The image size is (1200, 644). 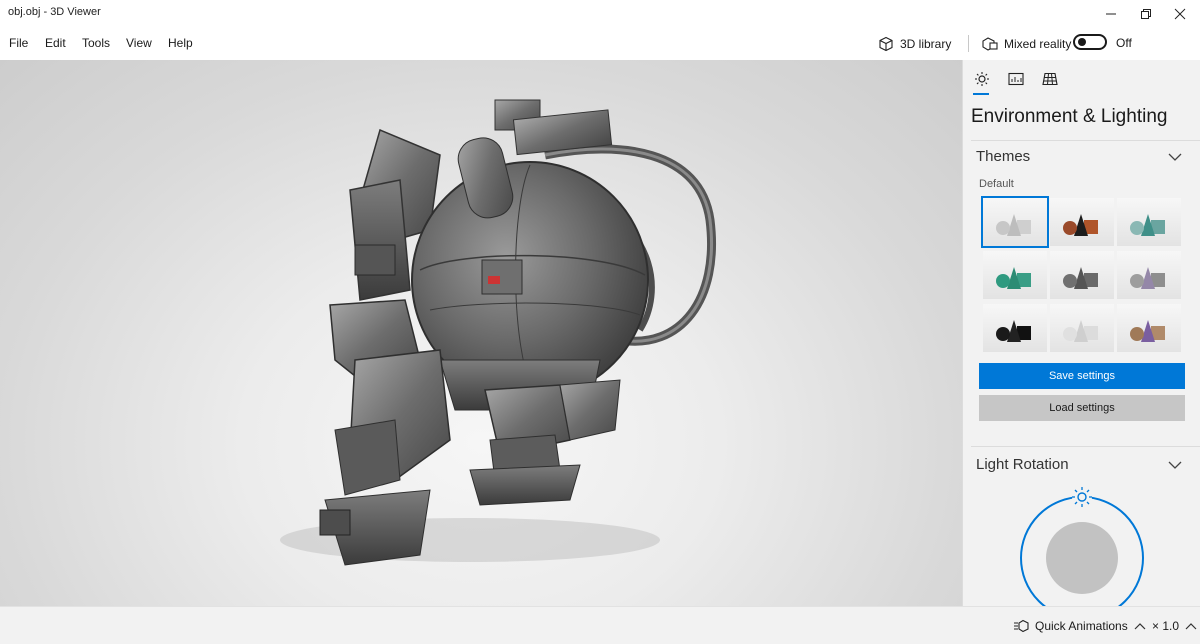 What do you see at coordinates (54, 12) in the screenshot?
I see `window-title: obj.obj - 3D Viewer` at bounding box center [54, 12].